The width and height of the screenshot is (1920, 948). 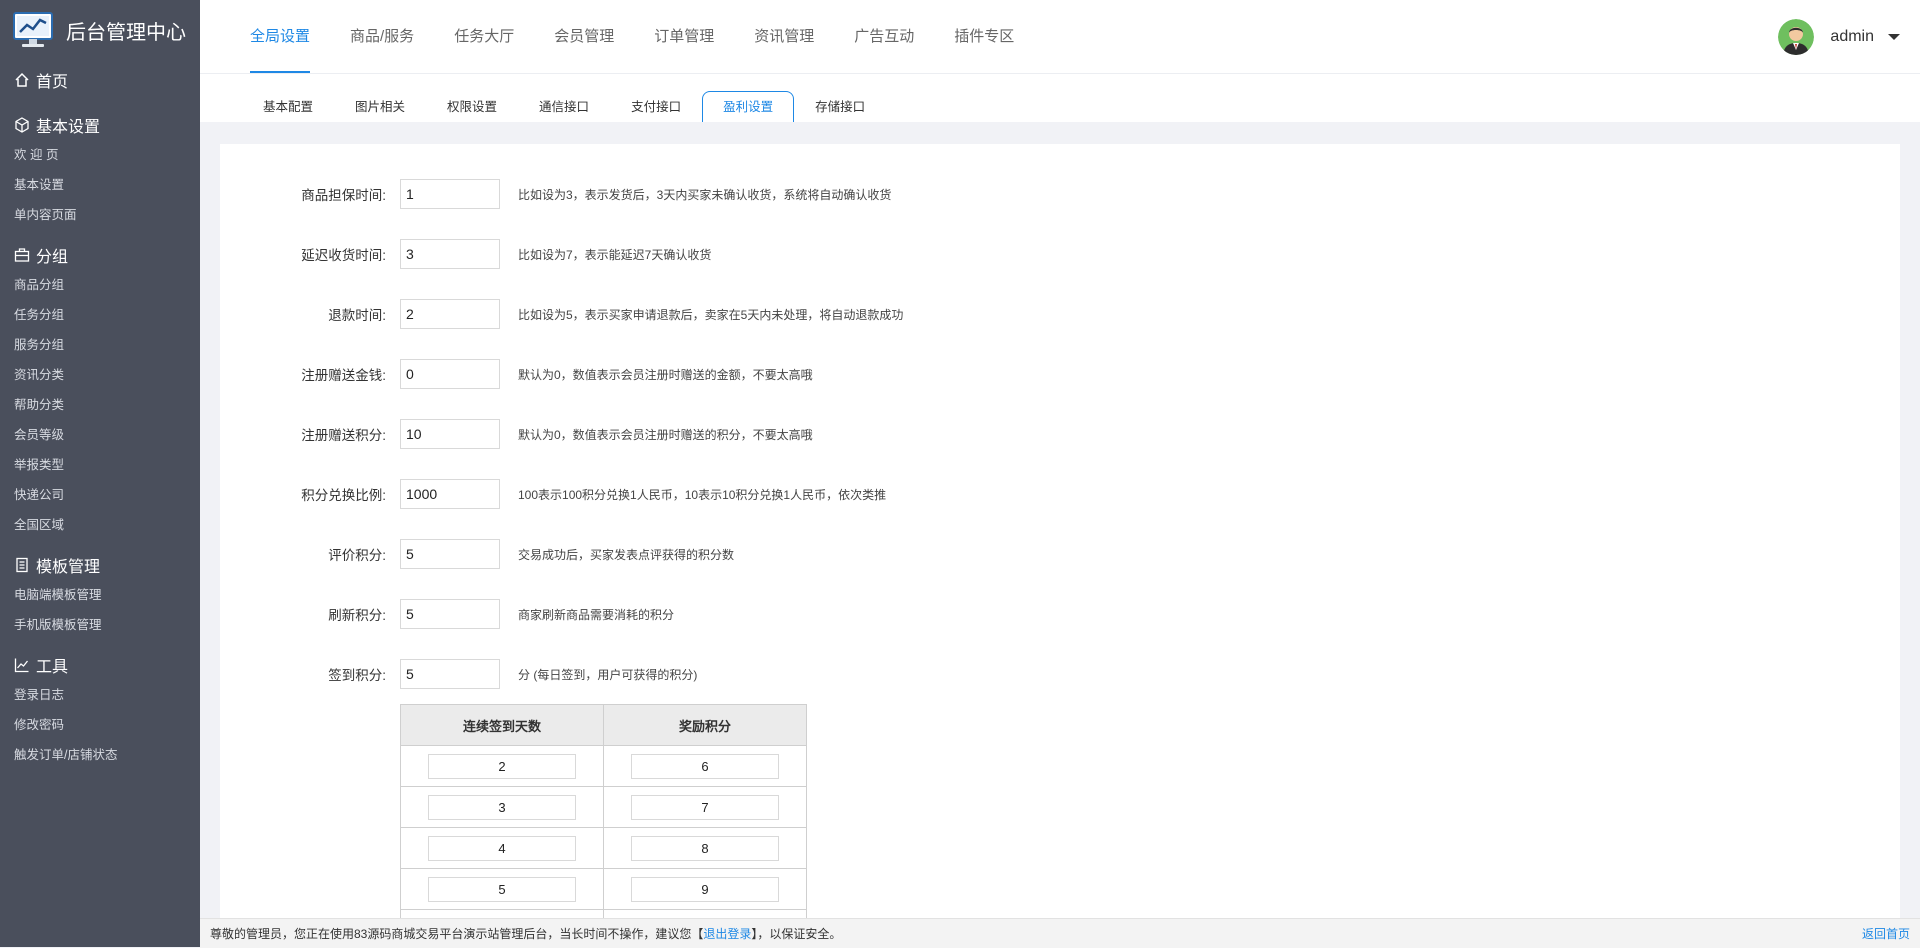 I want to click on cube-icon, so click(x=22, y=125).